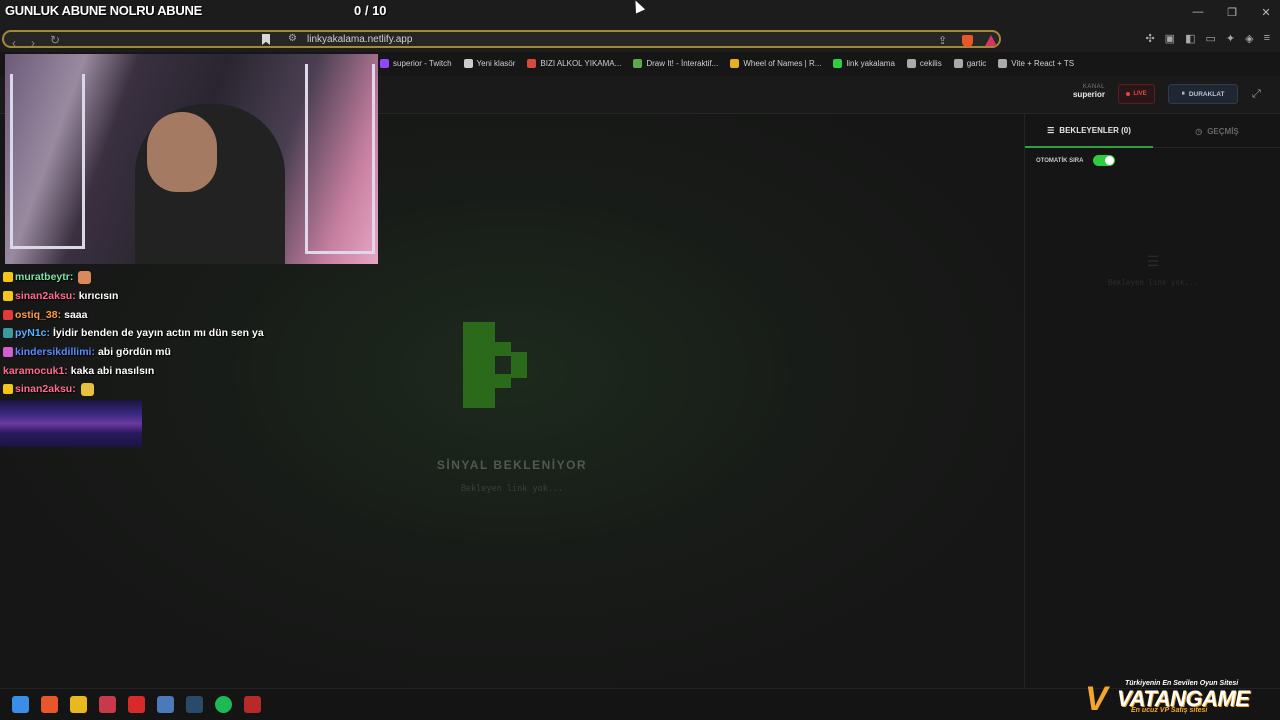 The height and width of the screenshot is (720, 1280). What do you see at coordinates (1096, 699) in the screenshot?
I see `sponsor-v-icon: V` at bounding box center [1096, 699].